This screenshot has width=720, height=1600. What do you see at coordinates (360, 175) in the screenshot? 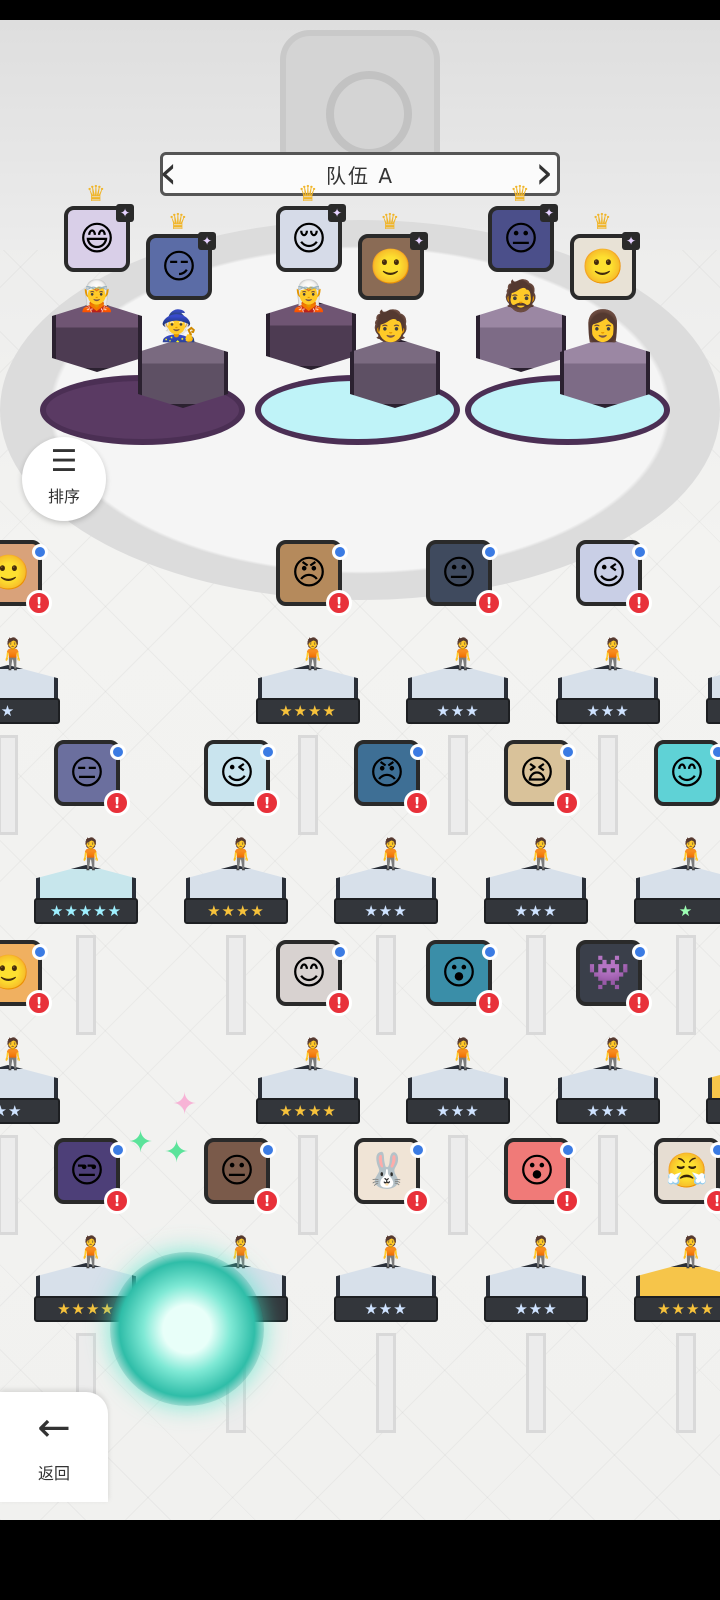
I see `team-title: 队伍 A` at bounding box center [360, 175].